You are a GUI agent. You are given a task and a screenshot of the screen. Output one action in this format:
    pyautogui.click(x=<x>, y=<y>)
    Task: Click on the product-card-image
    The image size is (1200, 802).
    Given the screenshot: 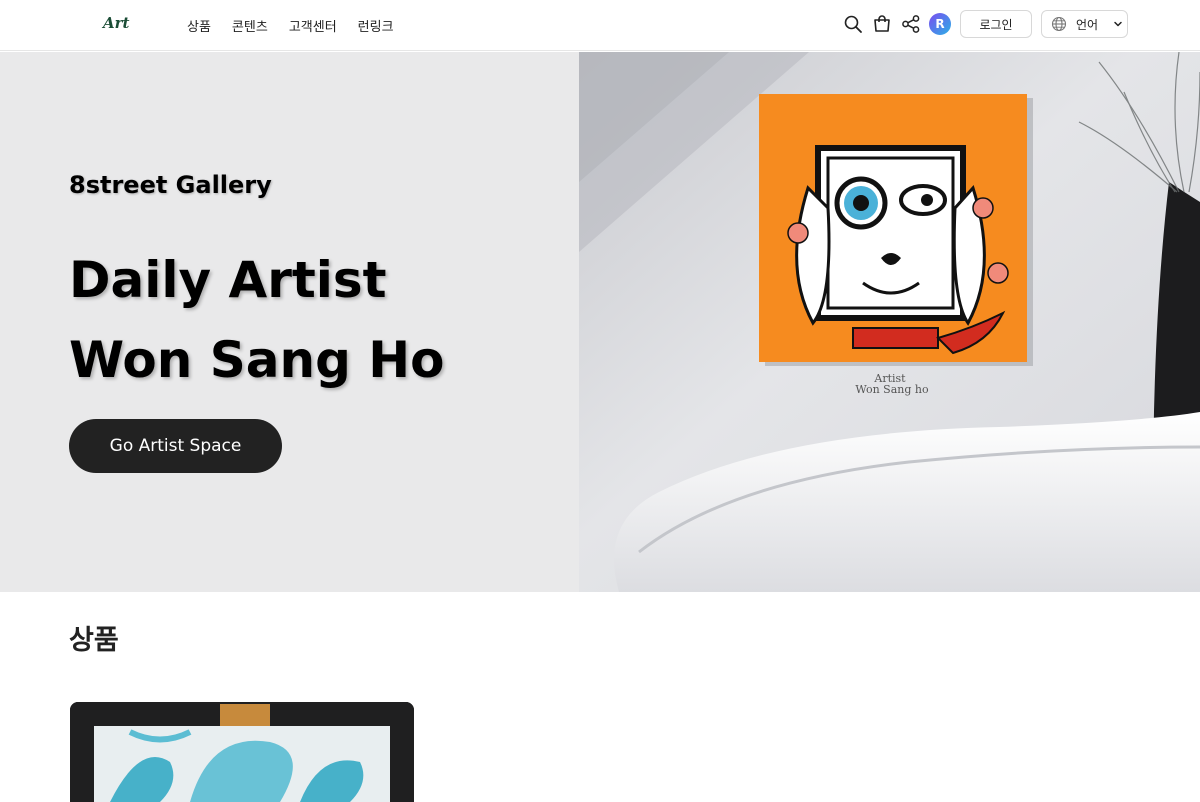 What is the action you would take?
    pyautogui.click(x=242, y=752)
    